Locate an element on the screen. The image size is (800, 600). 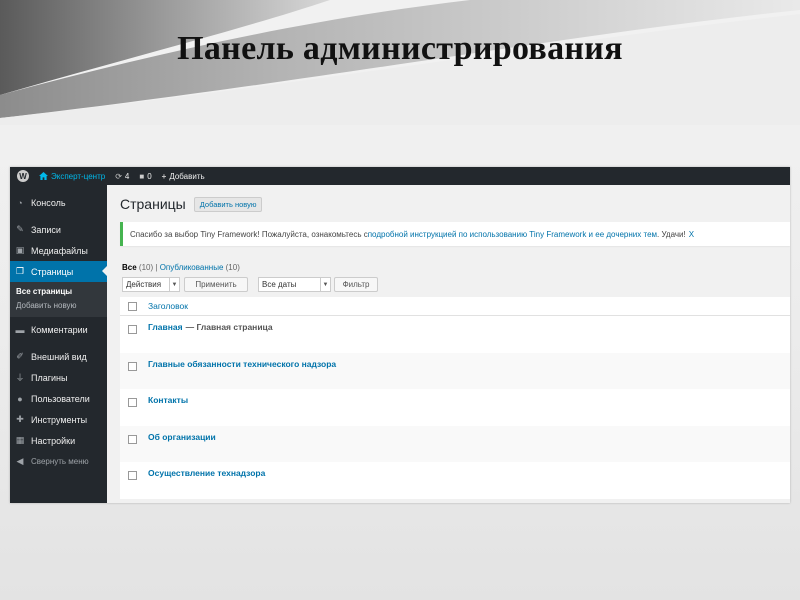
row-title-link: Главные обязанности технического надзора is located at coordinates (242, 364).